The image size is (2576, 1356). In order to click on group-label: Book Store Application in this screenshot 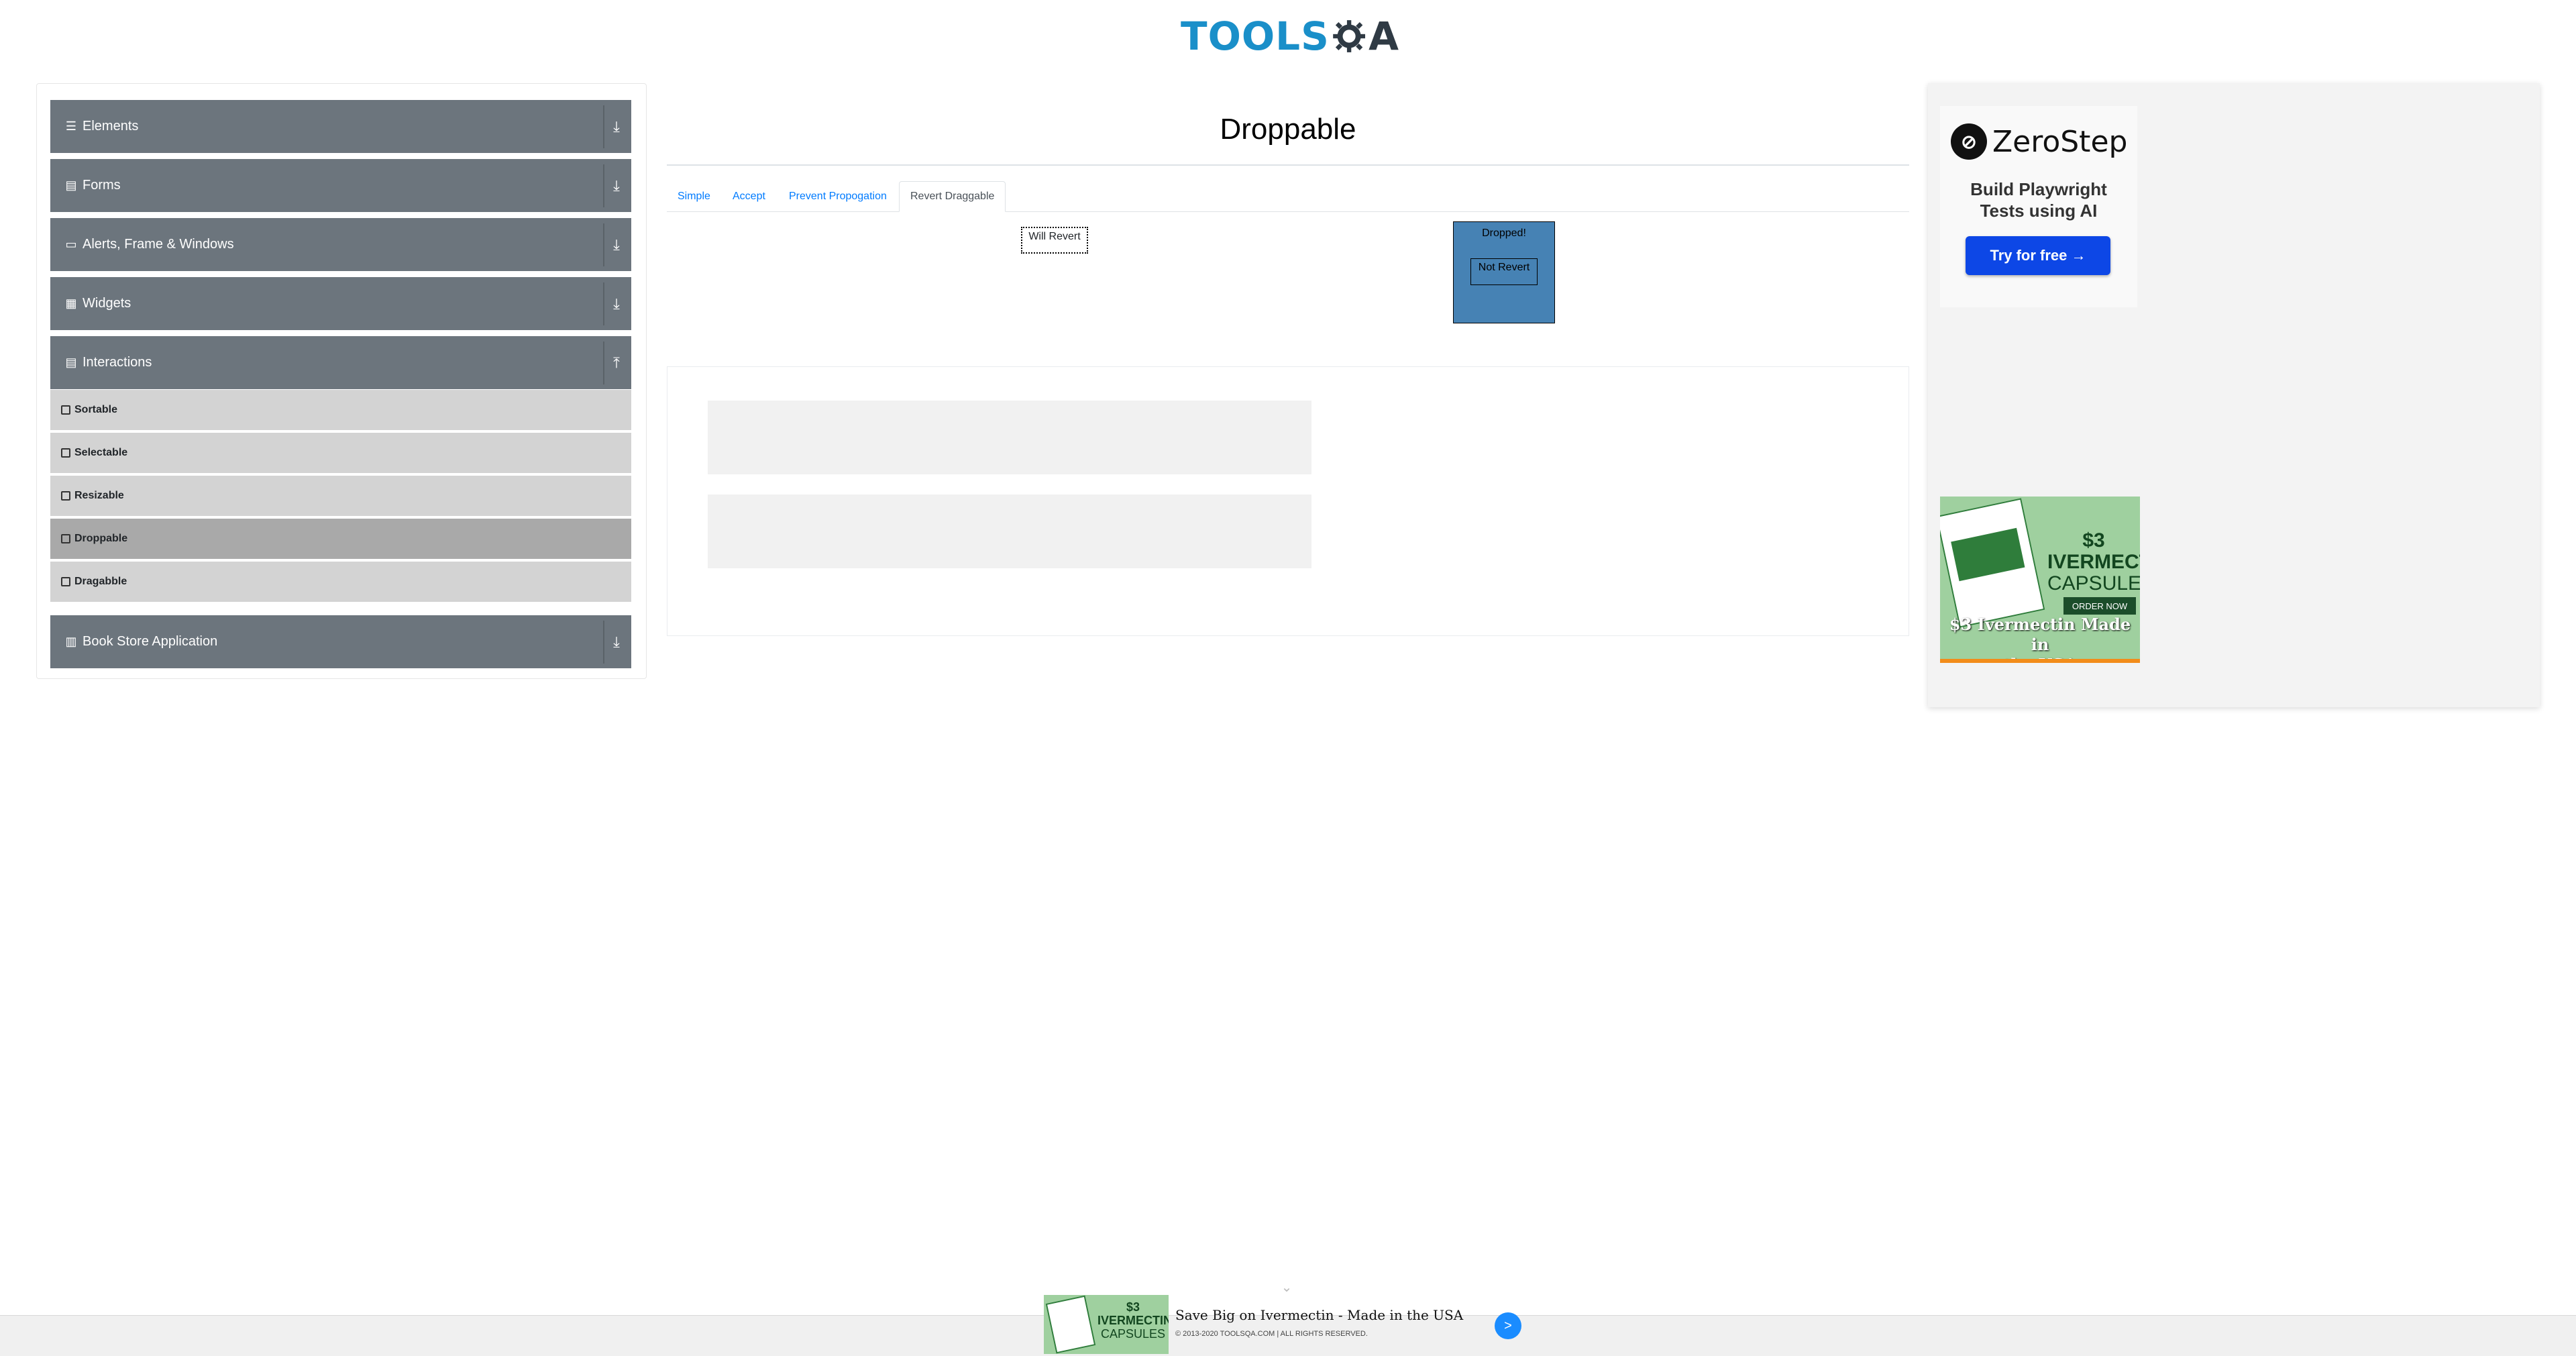, I will do `click(150, 641)`.